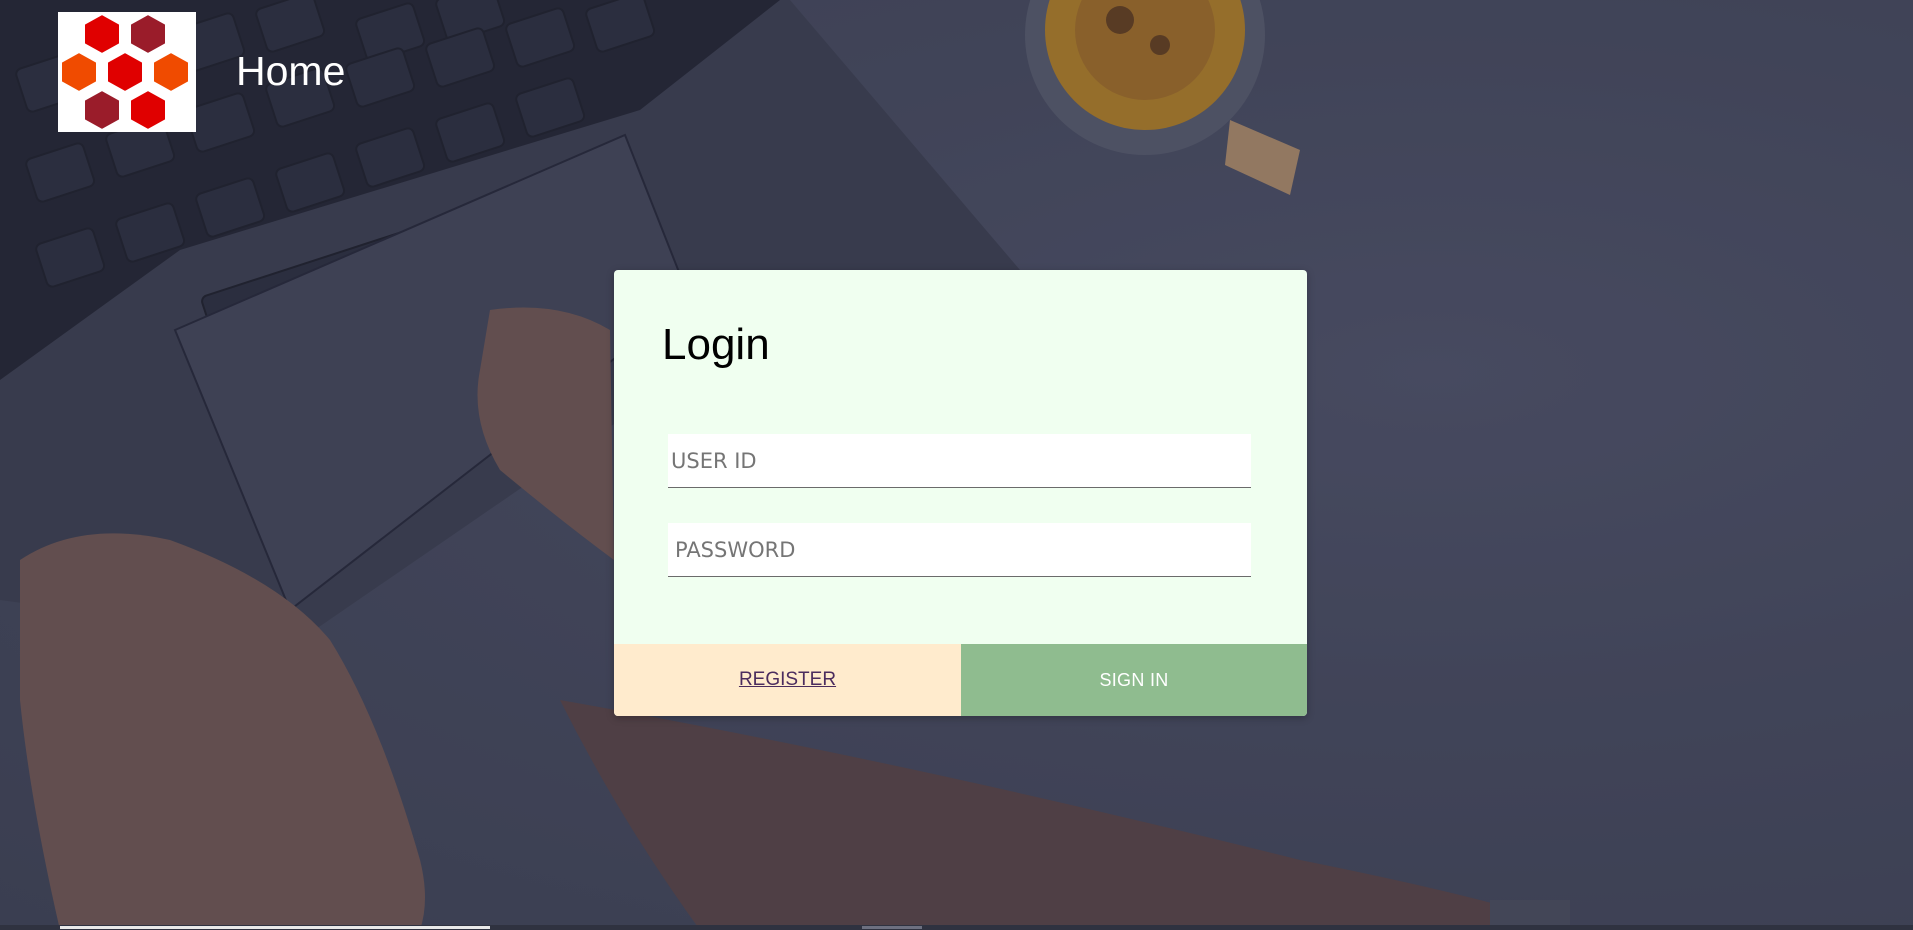 This screenshot has width=1913, height=930. What do you see at coordinates (275, 927) in the screenshot?
I see `scrollbar-thumb` at bounding box center [275, 927].